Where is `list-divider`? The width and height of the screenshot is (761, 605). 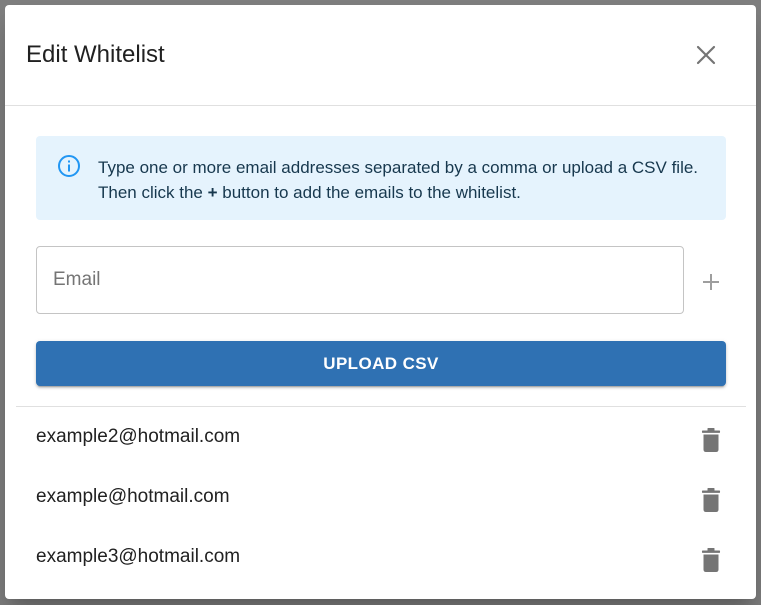
list-divider is located at coordinates (381, 406).